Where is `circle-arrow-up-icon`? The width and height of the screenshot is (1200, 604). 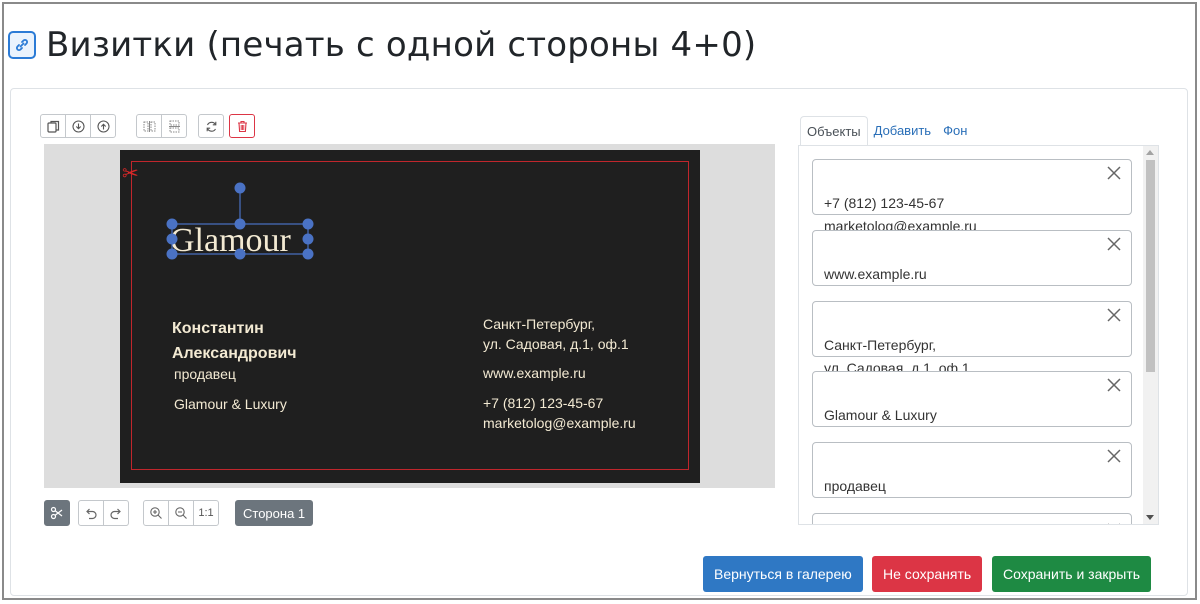
circle-arrow-up-icon is located at coordinates (103, 126).